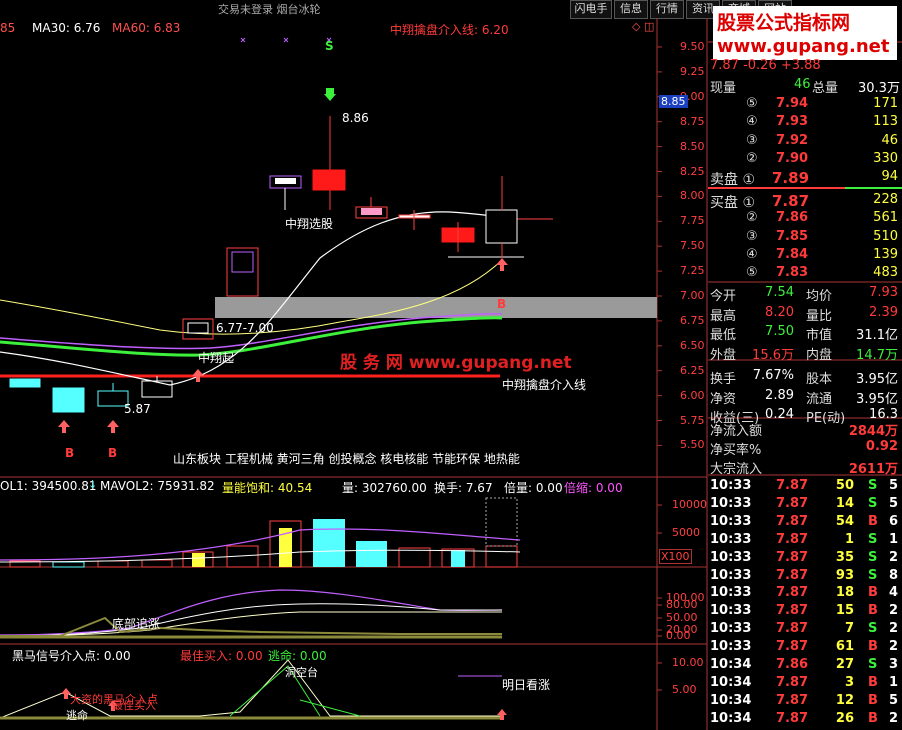  Describe the element at coordinates (8, 28) in the screenshot. I see `ma-header-1: 85` at that location.